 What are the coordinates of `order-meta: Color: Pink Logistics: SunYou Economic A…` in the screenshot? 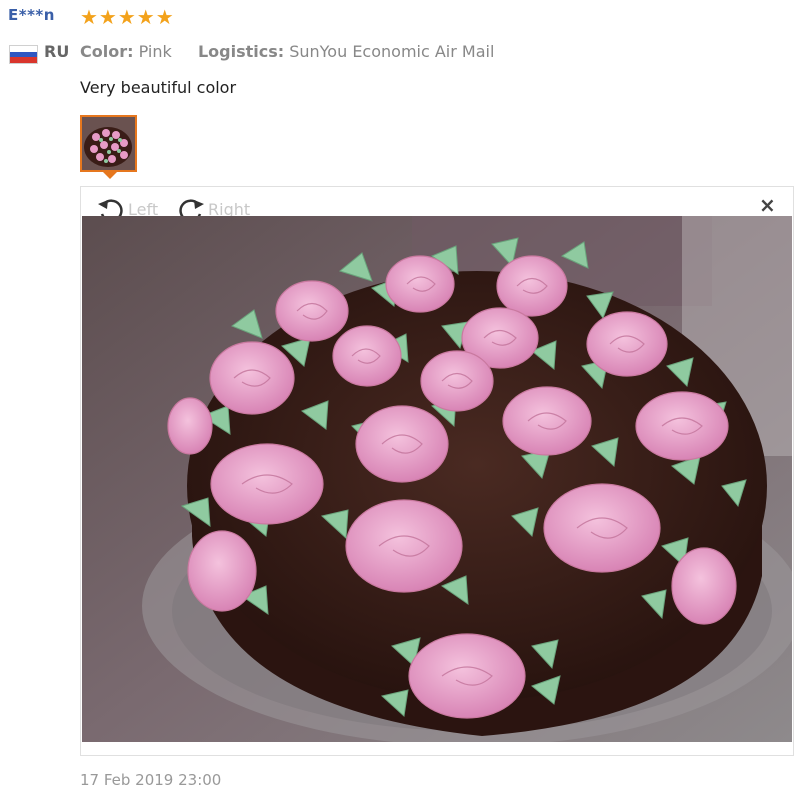 It's located at (287, 51).